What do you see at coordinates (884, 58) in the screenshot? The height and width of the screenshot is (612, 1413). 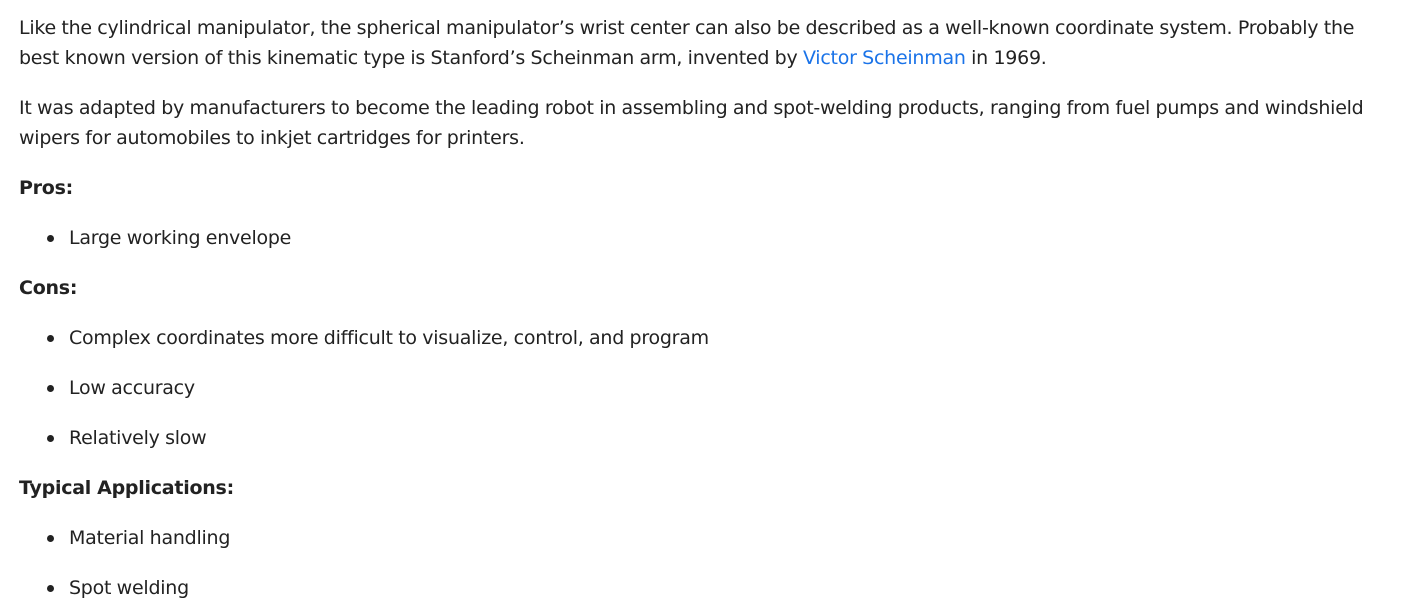 I see `victor-scheinman-link: Victor Scheinman` at bounding box center [884, 58].